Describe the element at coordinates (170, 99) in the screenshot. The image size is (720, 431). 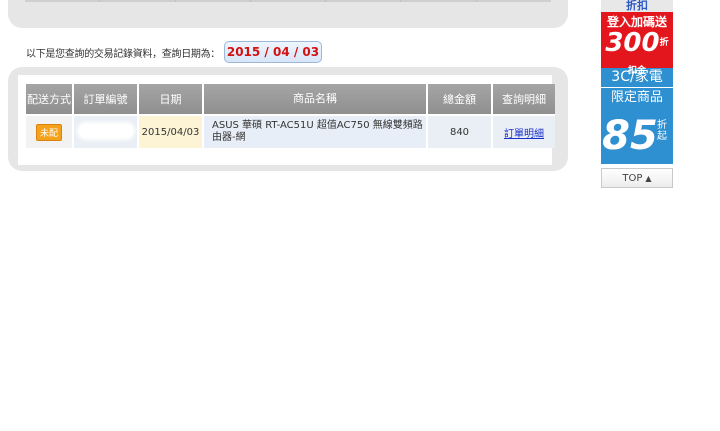
I see `header-date: 日期` at that location.